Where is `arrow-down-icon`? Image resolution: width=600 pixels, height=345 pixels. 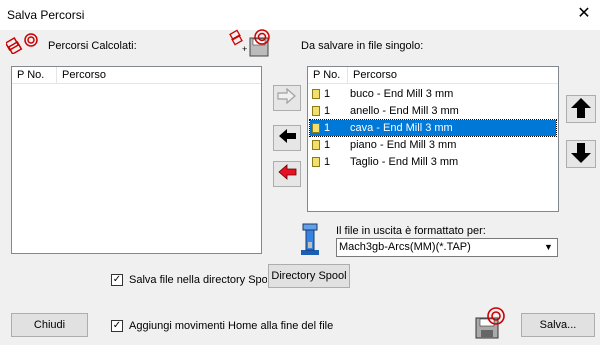 arrow-down-icon is located at coordinates (581, 153).